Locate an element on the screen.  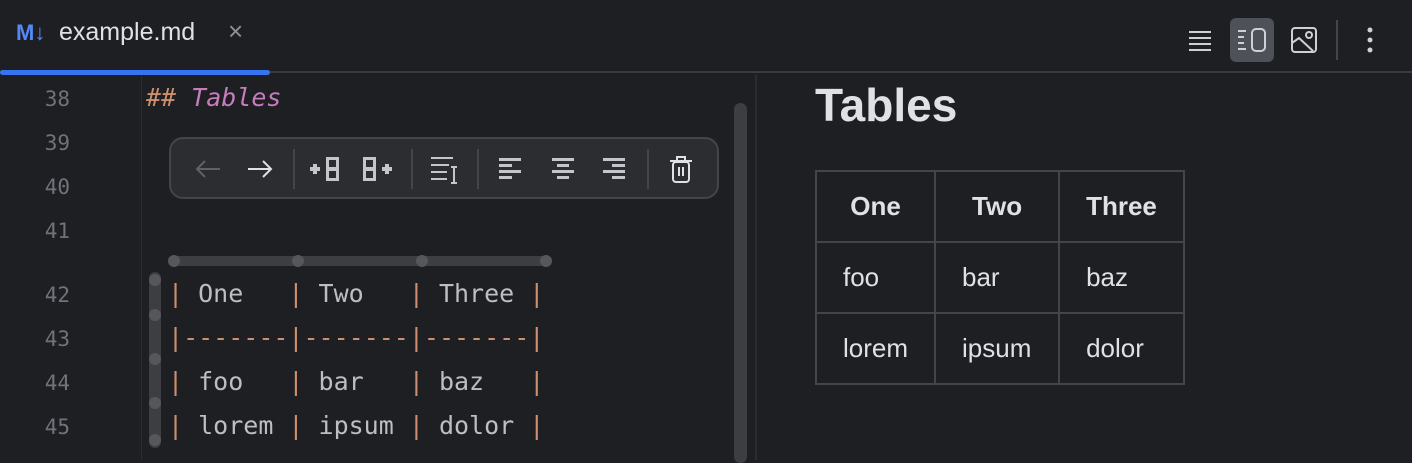
editor-only-button is located at coordinates (1200, 40).